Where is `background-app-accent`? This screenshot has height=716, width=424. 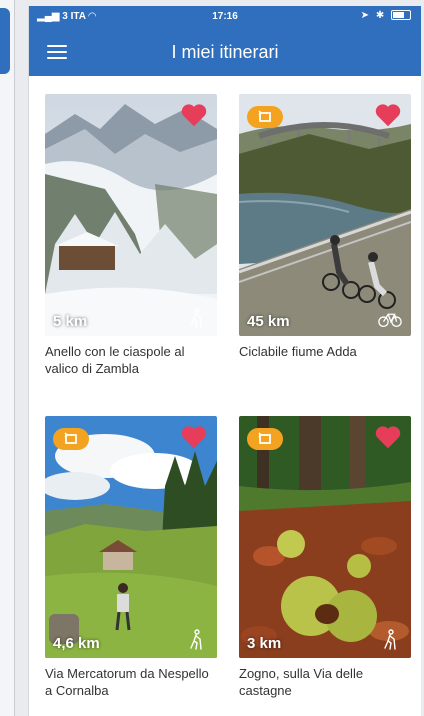 background-app-accent is located at coordinates (5, 41).